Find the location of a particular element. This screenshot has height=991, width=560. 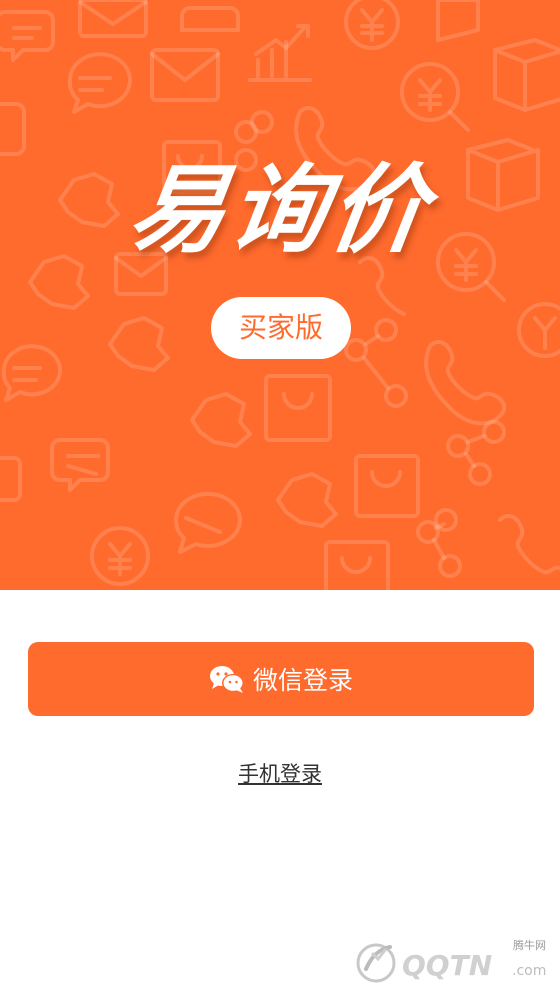

watermark-text: QQTN is located at coordinates (447, 965).